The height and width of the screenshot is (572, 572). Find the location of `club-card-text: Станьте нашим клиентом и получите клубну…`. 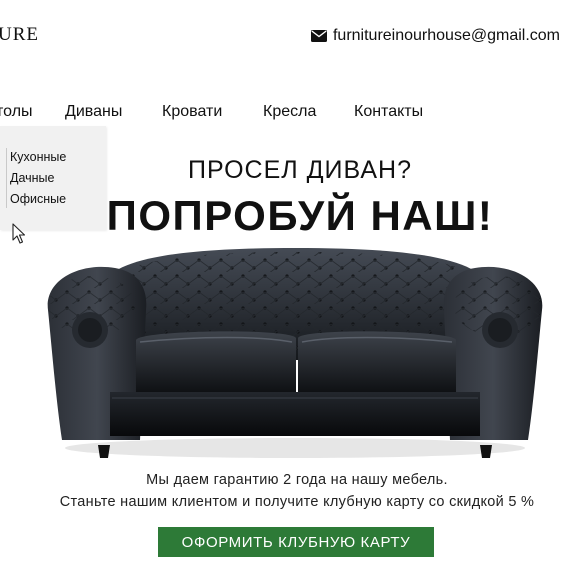

club-card-text: Станьте нашим клиентом и получите клубну… is located at coordinates (297, 502).